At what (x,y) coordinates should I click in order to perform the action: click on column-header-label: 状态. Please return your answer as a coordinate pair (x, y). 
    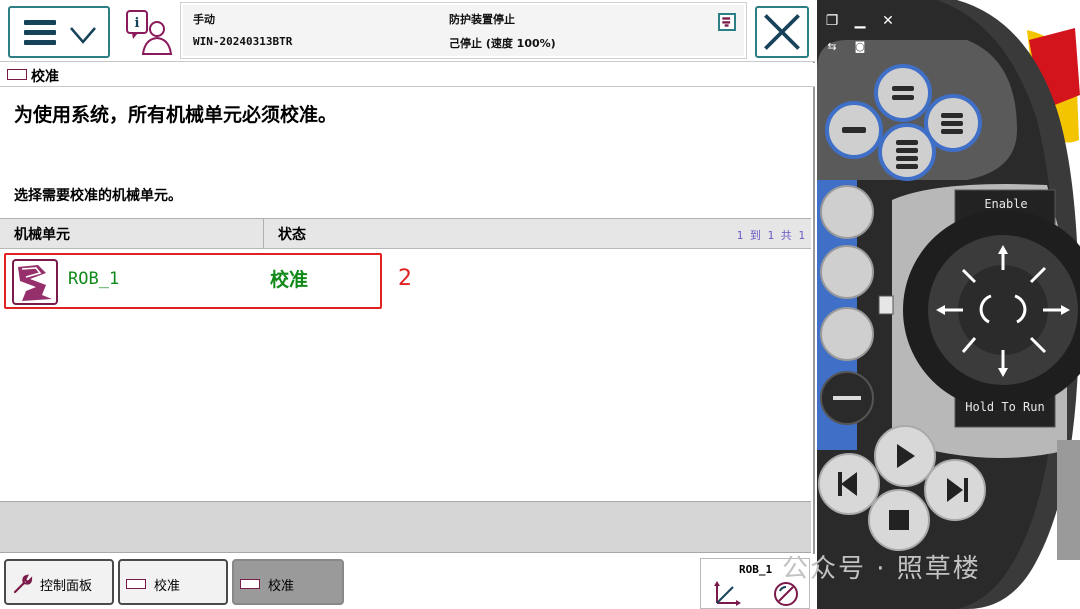
    Looking at the image, I should click on (292, 235).